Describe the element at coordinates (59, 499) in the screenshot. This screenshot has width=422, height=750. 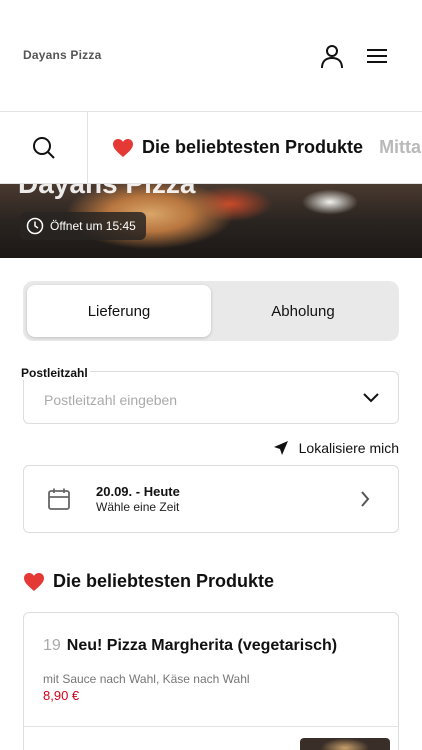
I see `calendar-icon` at that location.